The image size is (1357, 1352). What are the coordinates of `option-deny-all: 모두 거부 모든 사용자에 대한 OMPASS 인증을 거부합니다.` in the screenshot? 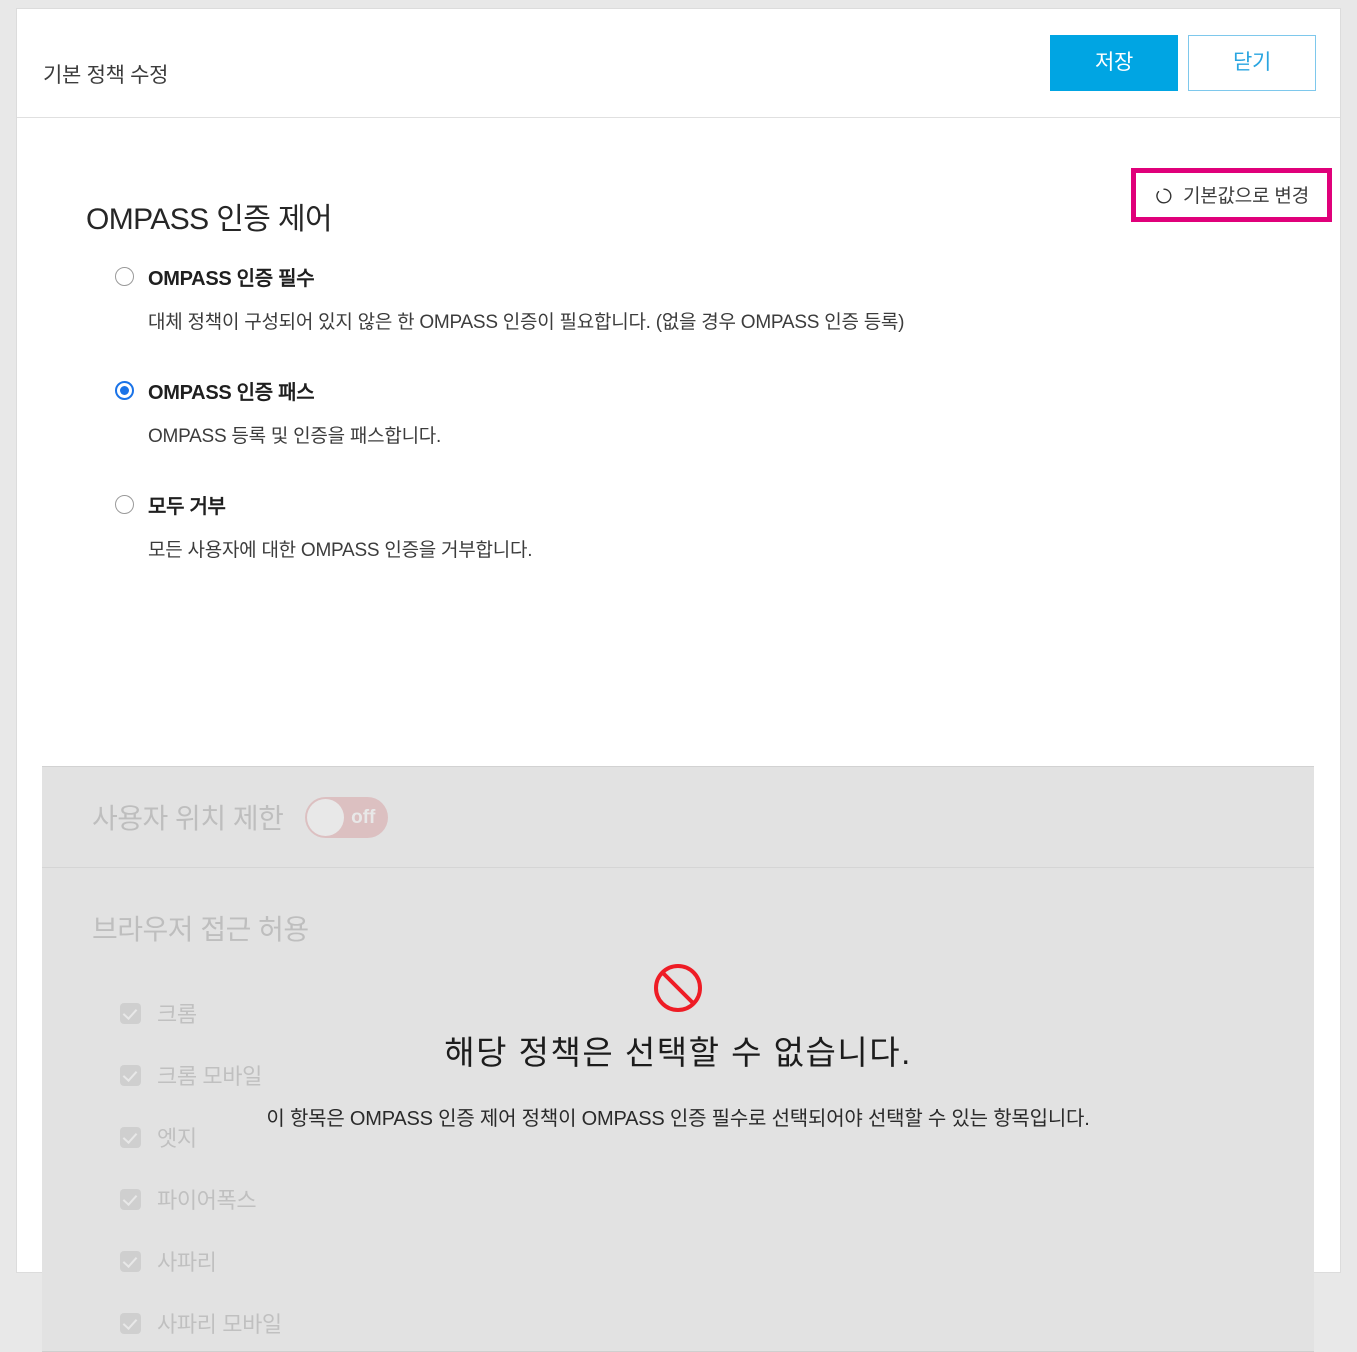 It's located at (665, 526).